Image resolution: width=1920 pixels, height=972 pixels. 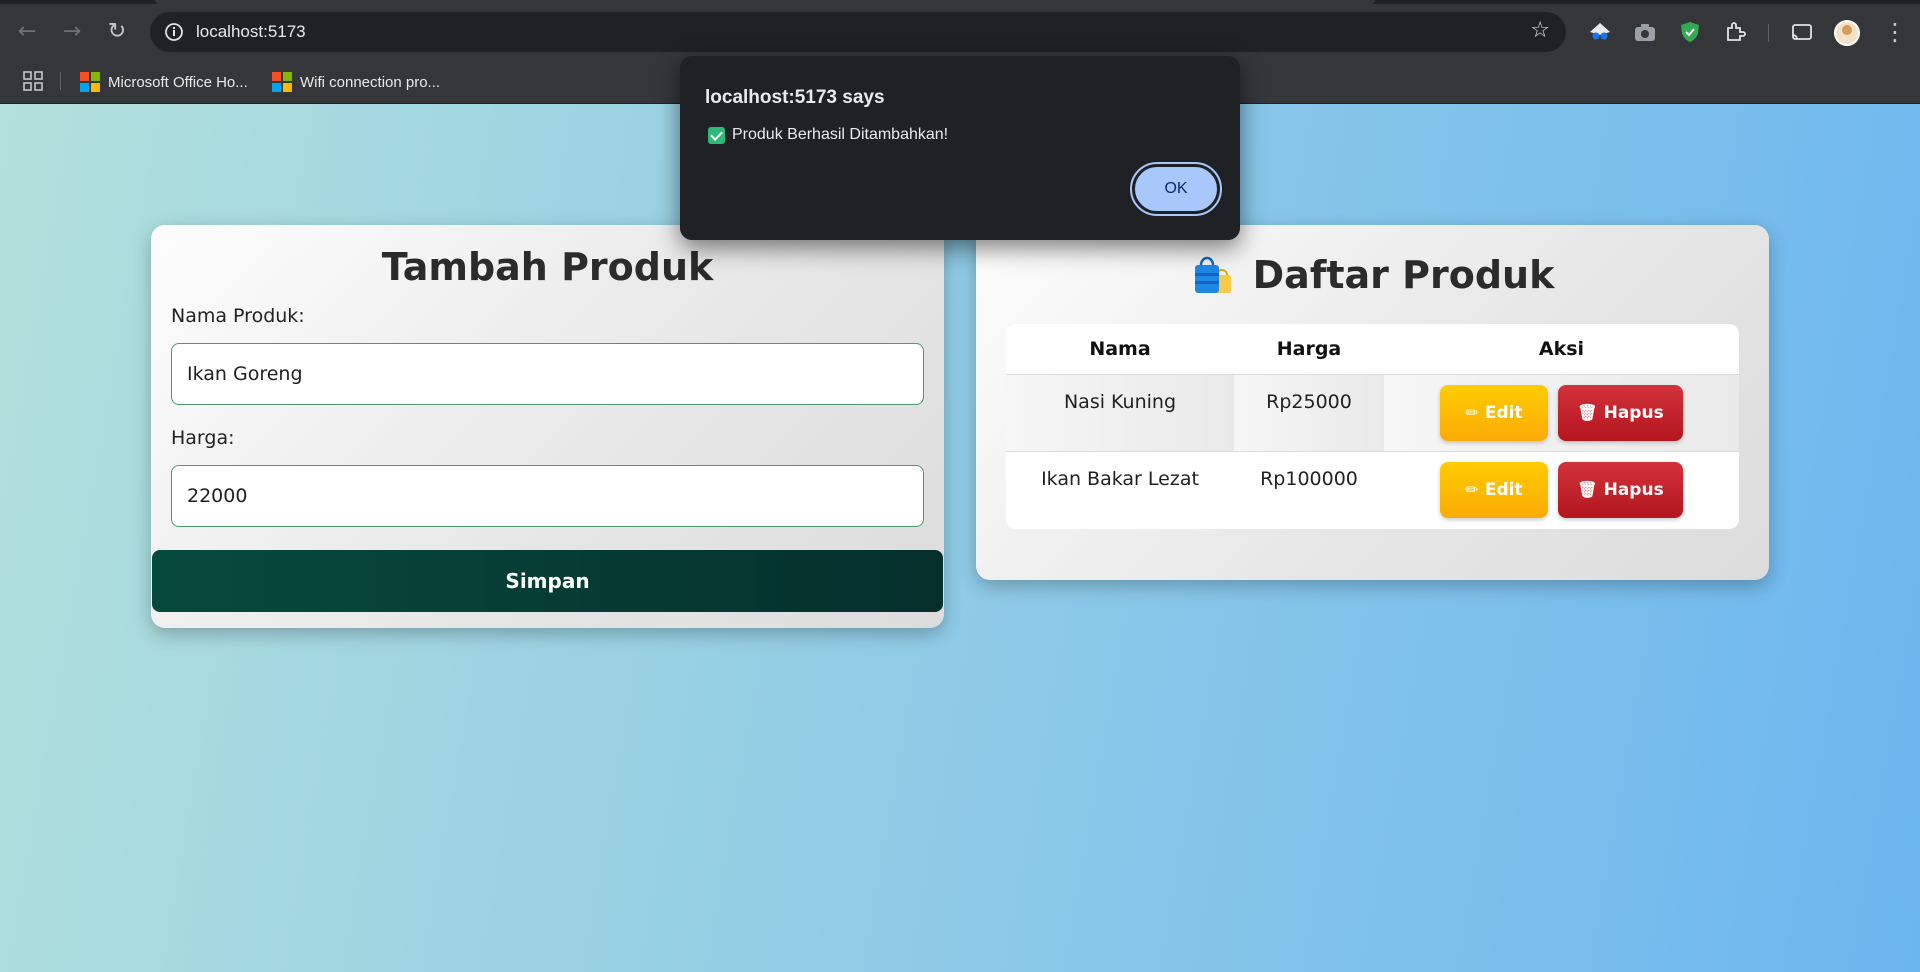 What do you see at coordinates (33, 81) in the screenshot?
I see `apps-grid-icon` at bounding box center [33, 81].